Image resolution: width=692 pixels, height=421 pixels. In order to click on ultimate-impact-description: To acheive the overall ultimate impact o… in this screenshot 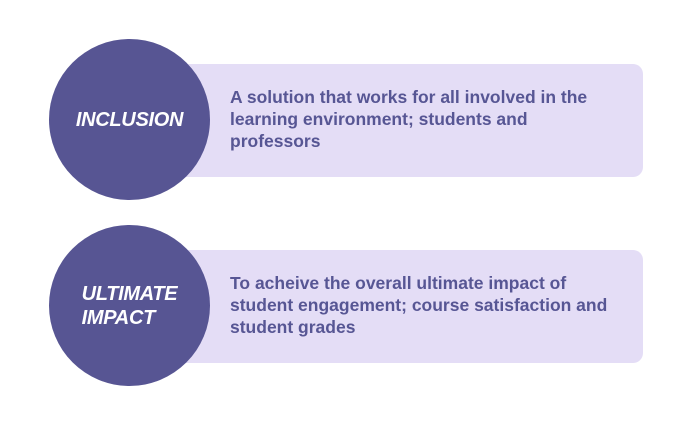, I will do `click(419, 305)`.